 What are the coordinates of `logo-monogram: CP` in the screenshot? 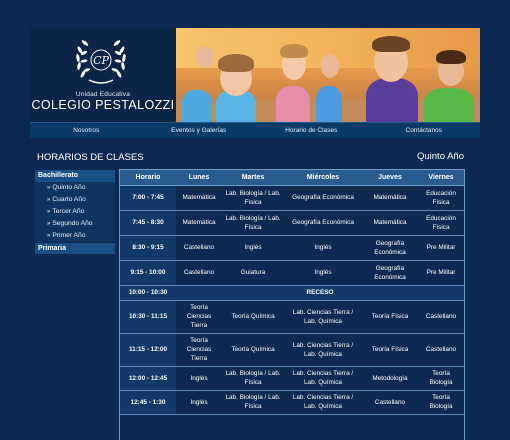 It's located at (101, 60).